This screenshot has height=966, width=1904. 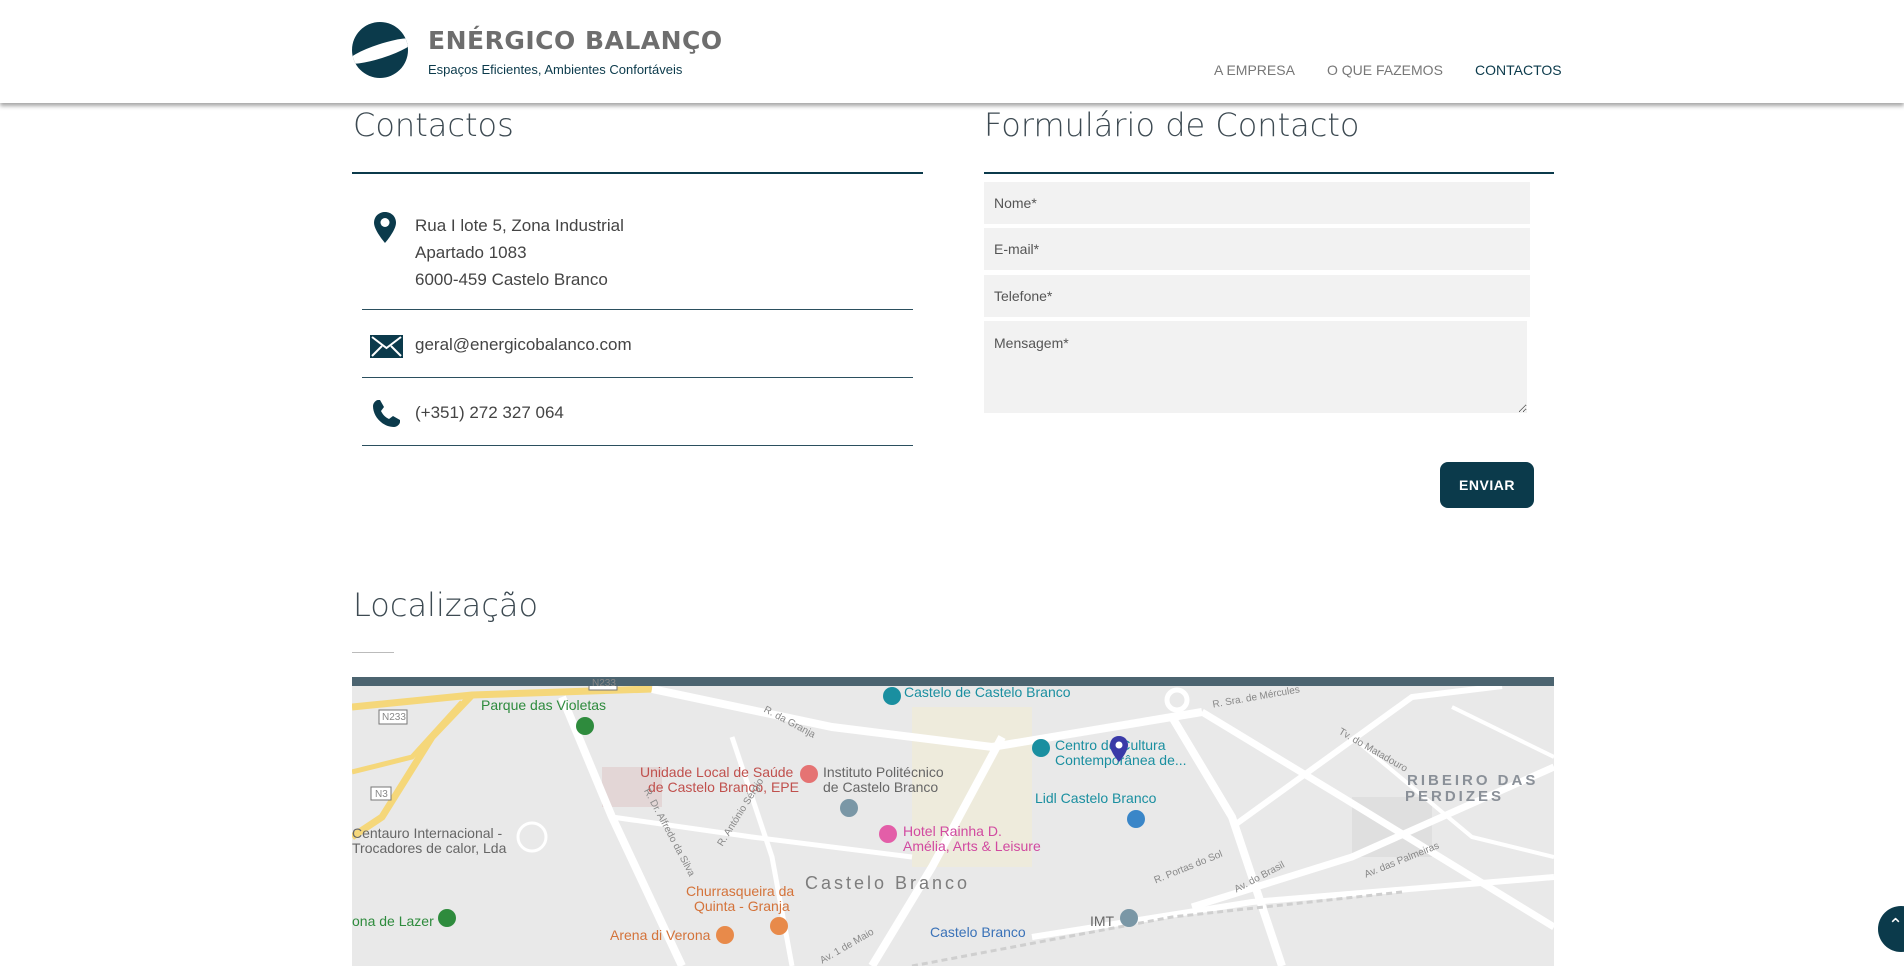 I want to click on map-label-ipcb-2: de Castelo Branco, so click(x=881, y=787).